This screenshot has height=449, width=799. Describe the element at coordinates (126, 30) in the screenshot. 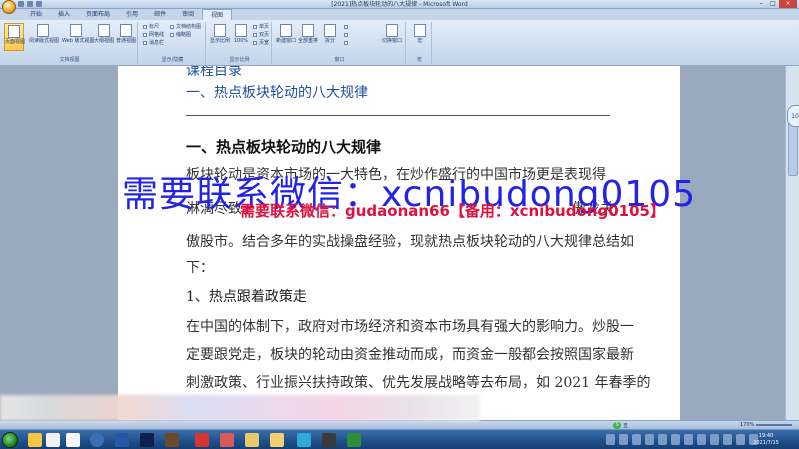

I see `draft-icon` at that location.